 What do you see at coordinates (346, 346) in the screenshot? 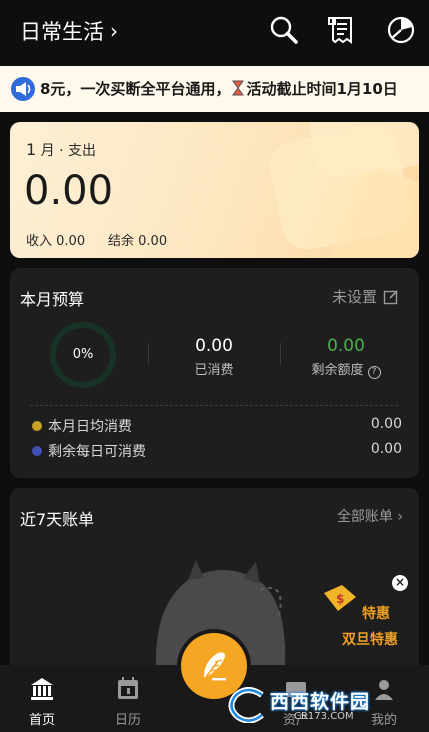
I see `remaining-value: 0.00` at bounding box center [346, 346].